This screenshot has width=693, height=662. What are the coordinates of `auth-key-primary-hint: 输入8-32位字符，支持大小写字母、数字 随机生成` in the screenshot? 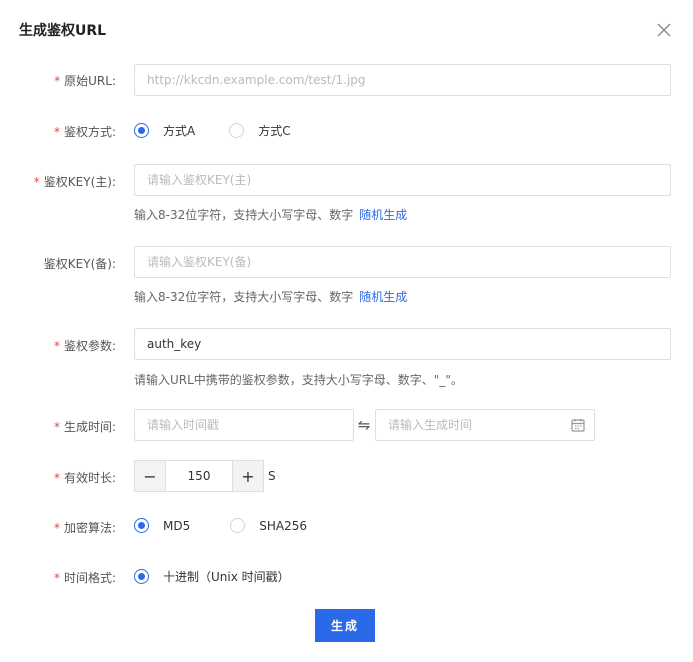 It's located at (271, 215).